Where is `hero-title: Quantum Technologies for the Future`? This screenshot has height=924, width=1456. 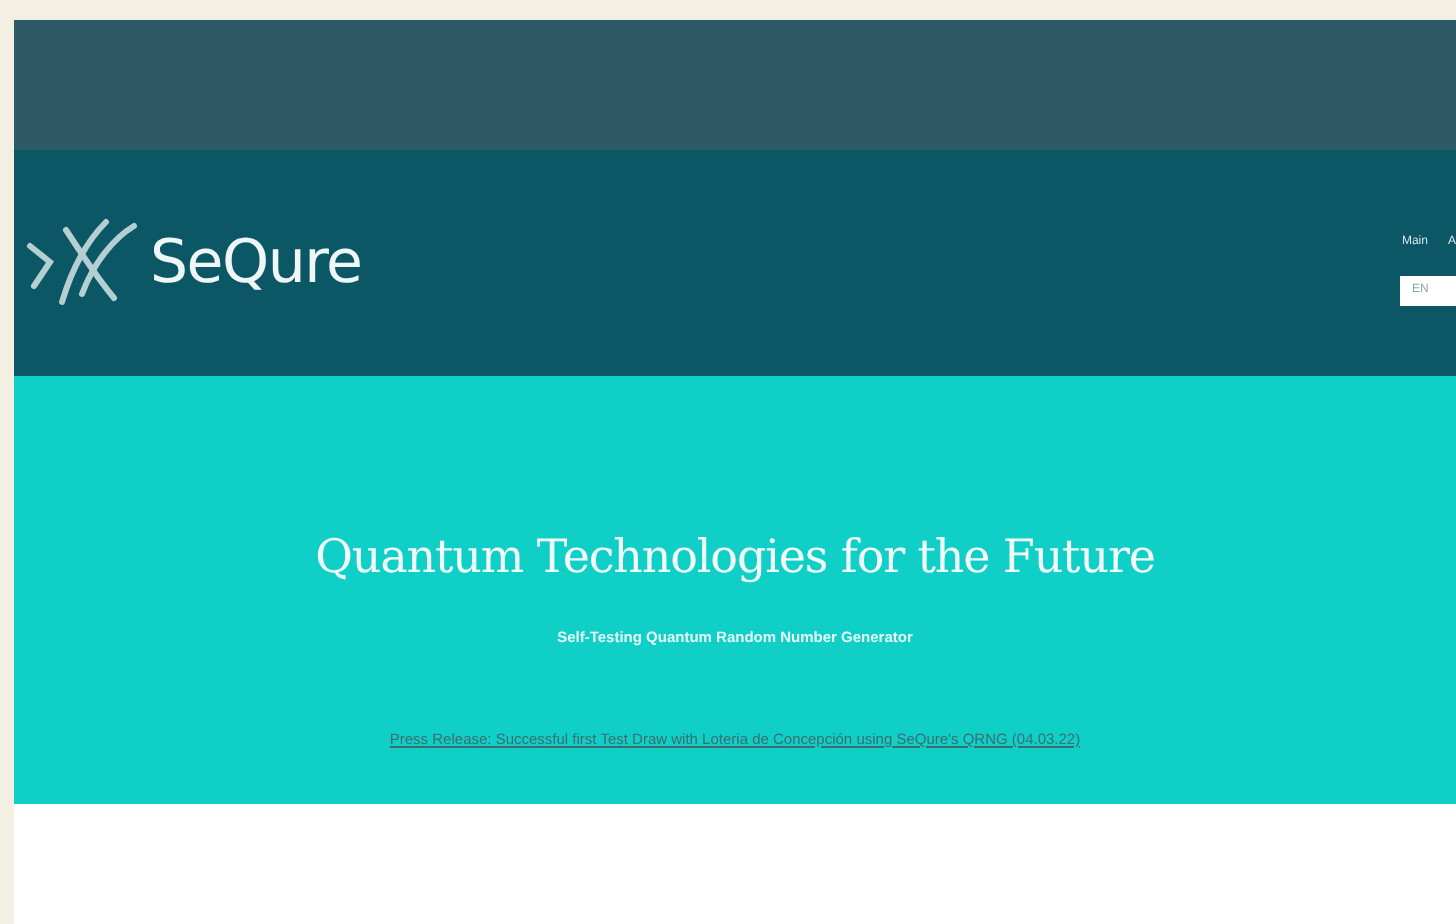
hero-title: Quantum Technologies for the Future is located at coordinates (735, 559).